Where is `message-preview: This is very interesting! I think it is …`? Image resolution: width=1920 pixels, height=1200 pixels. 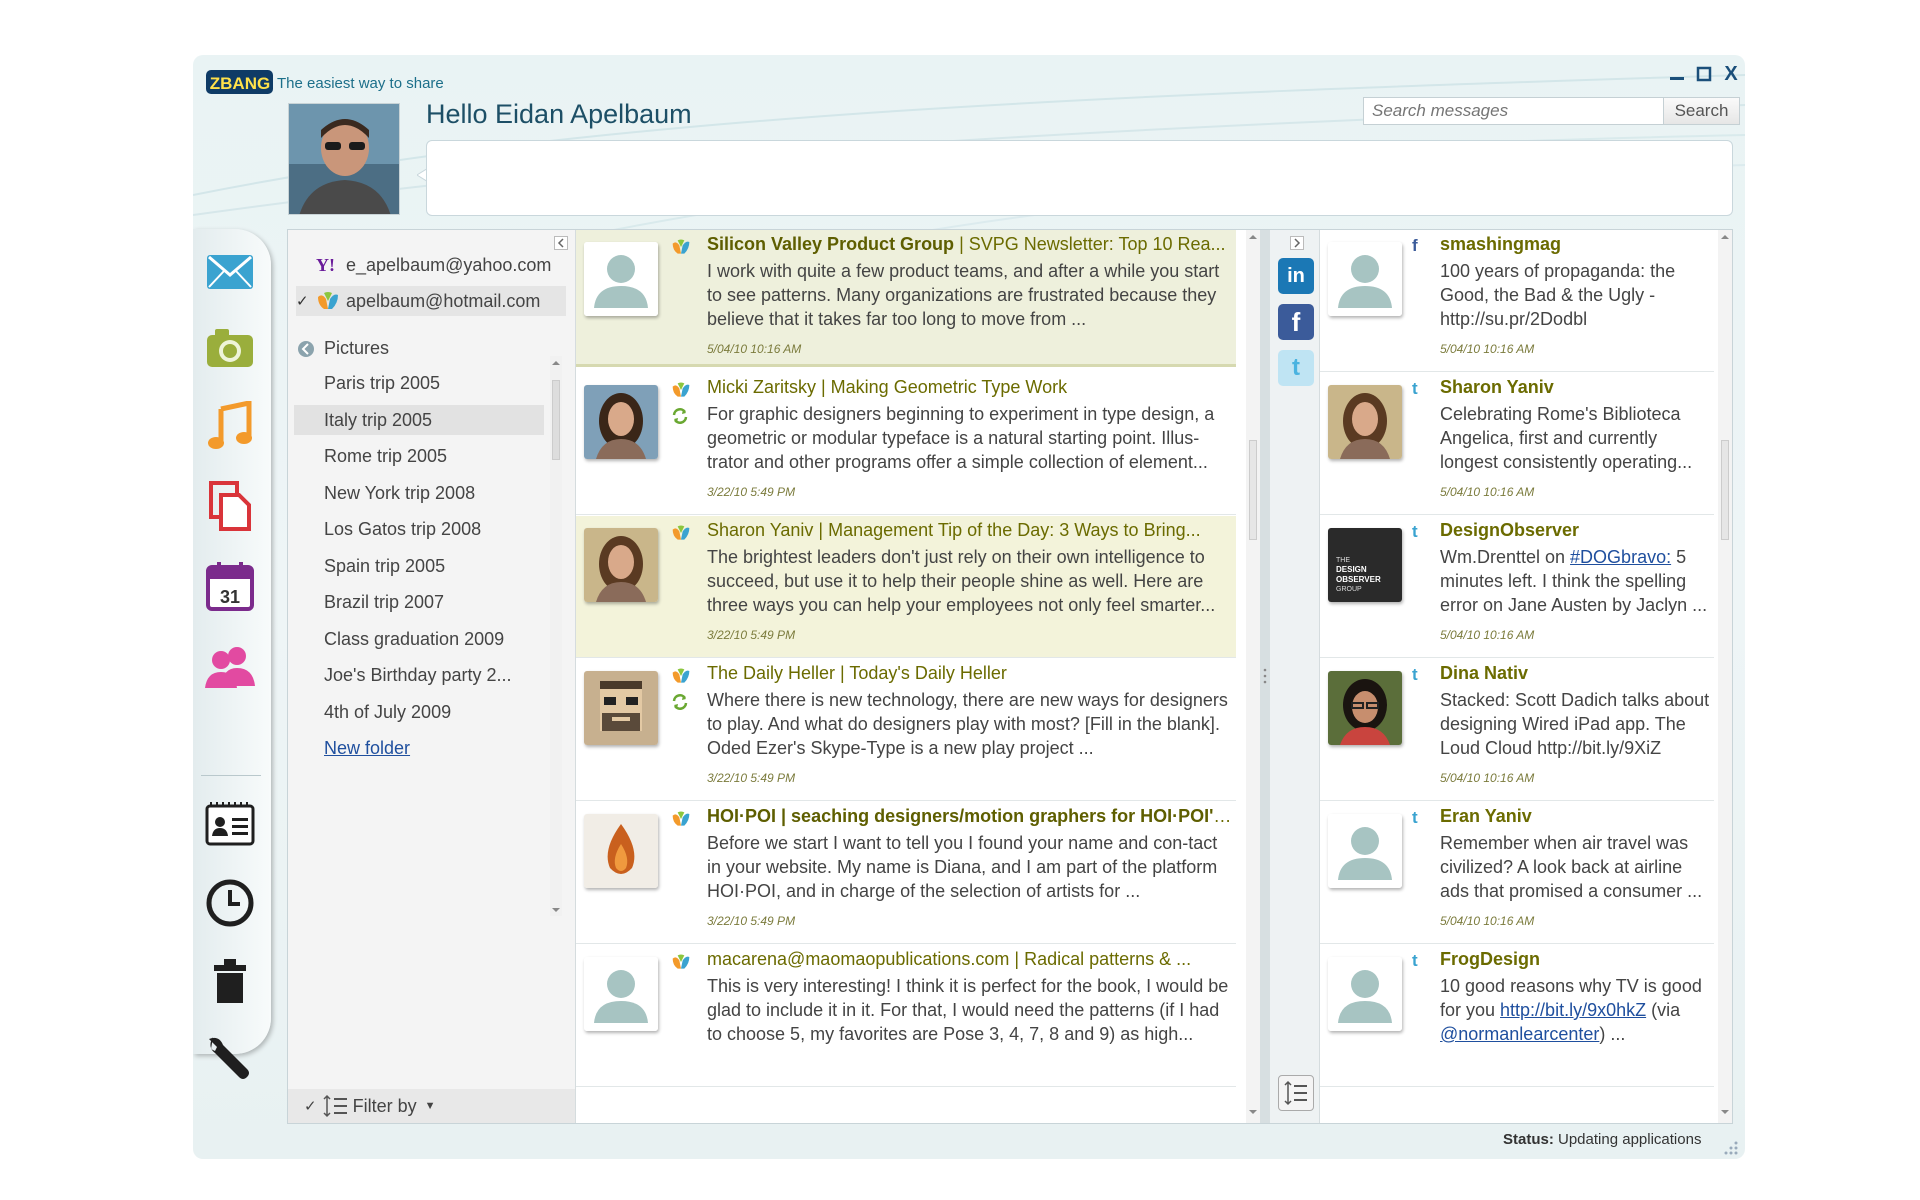 message-preview: This is very interesting! I think it is … is located at coordinates (968, 1010).